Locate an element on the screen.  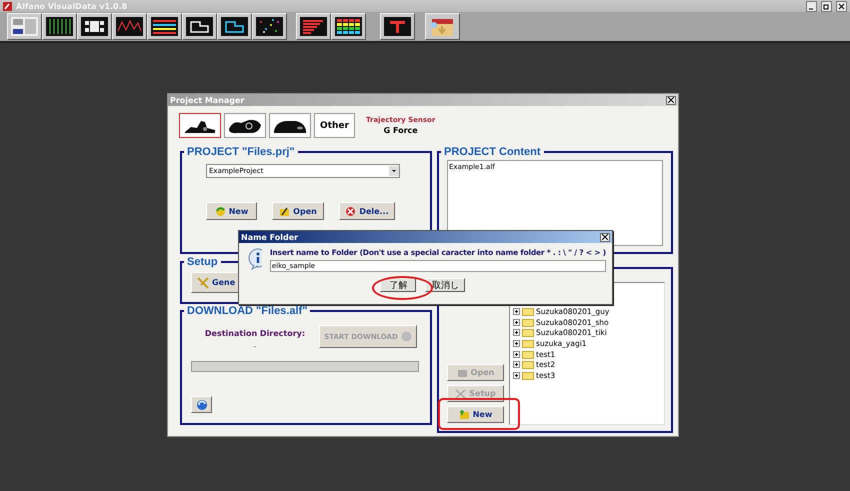
dialog-button: 取消し is located at coordinates (445, 285).